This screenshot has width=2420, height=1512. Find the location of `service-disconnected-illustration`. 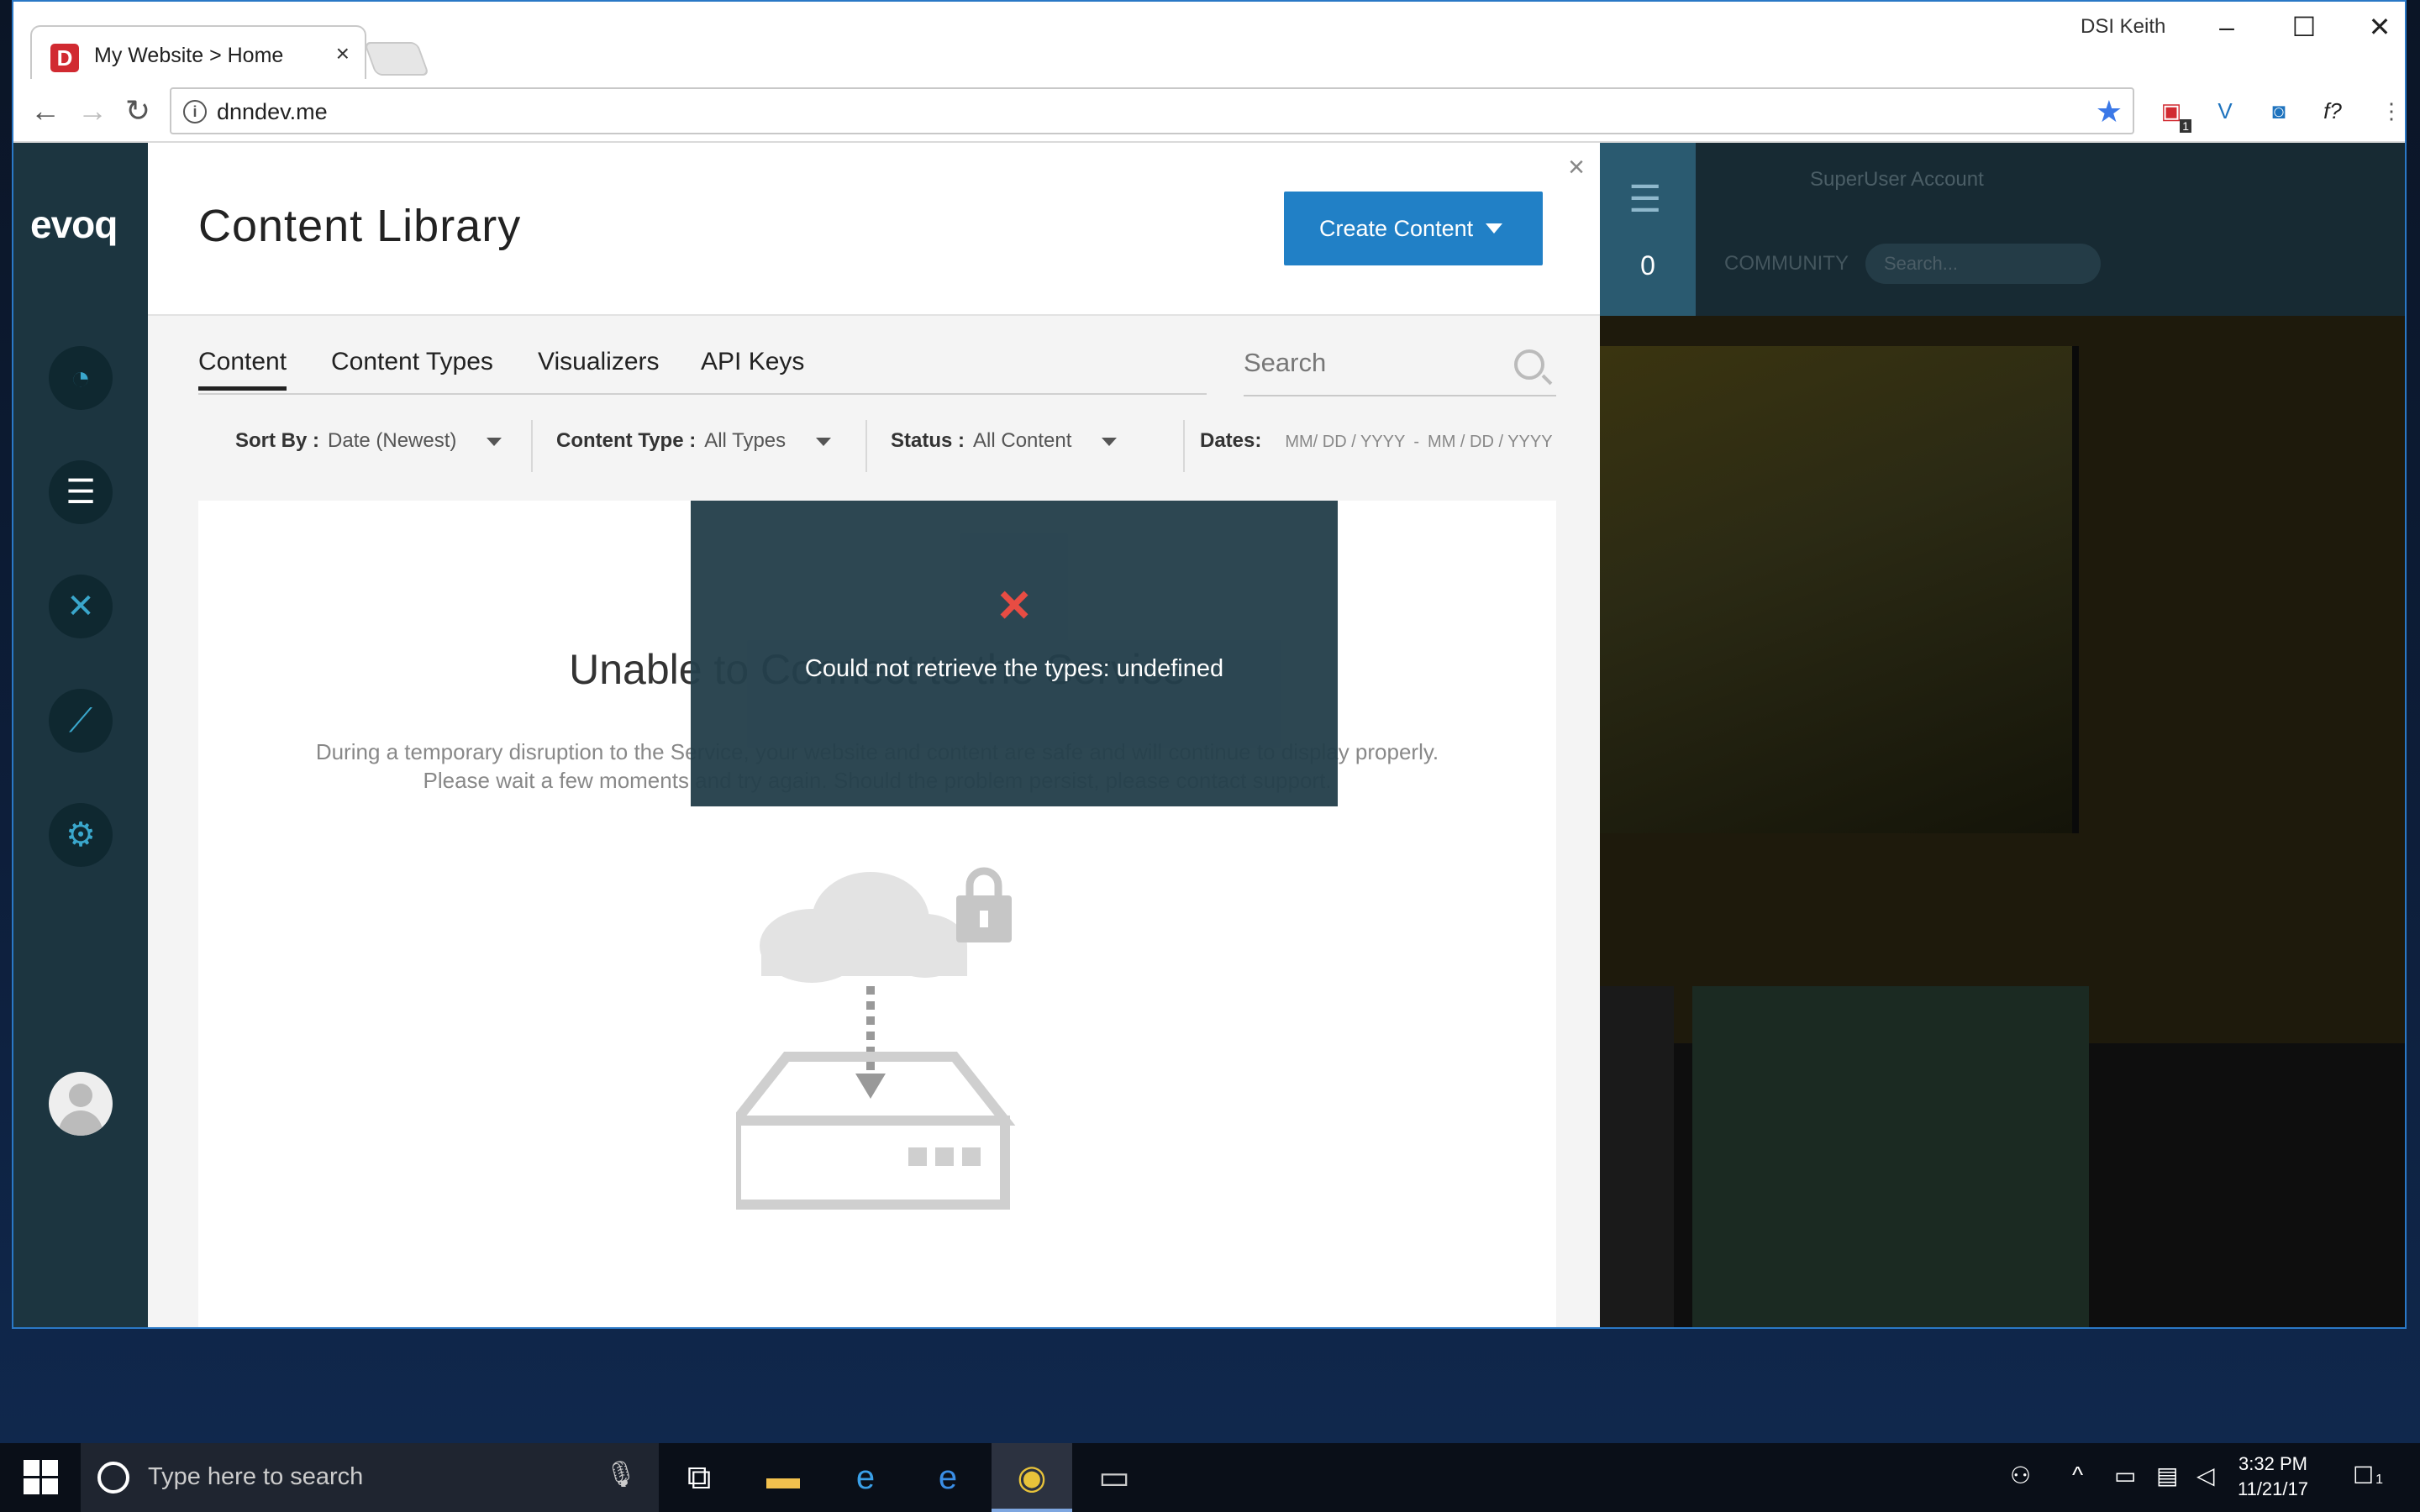

service-disconnected-illustration is located at coordinates (876, 1038).